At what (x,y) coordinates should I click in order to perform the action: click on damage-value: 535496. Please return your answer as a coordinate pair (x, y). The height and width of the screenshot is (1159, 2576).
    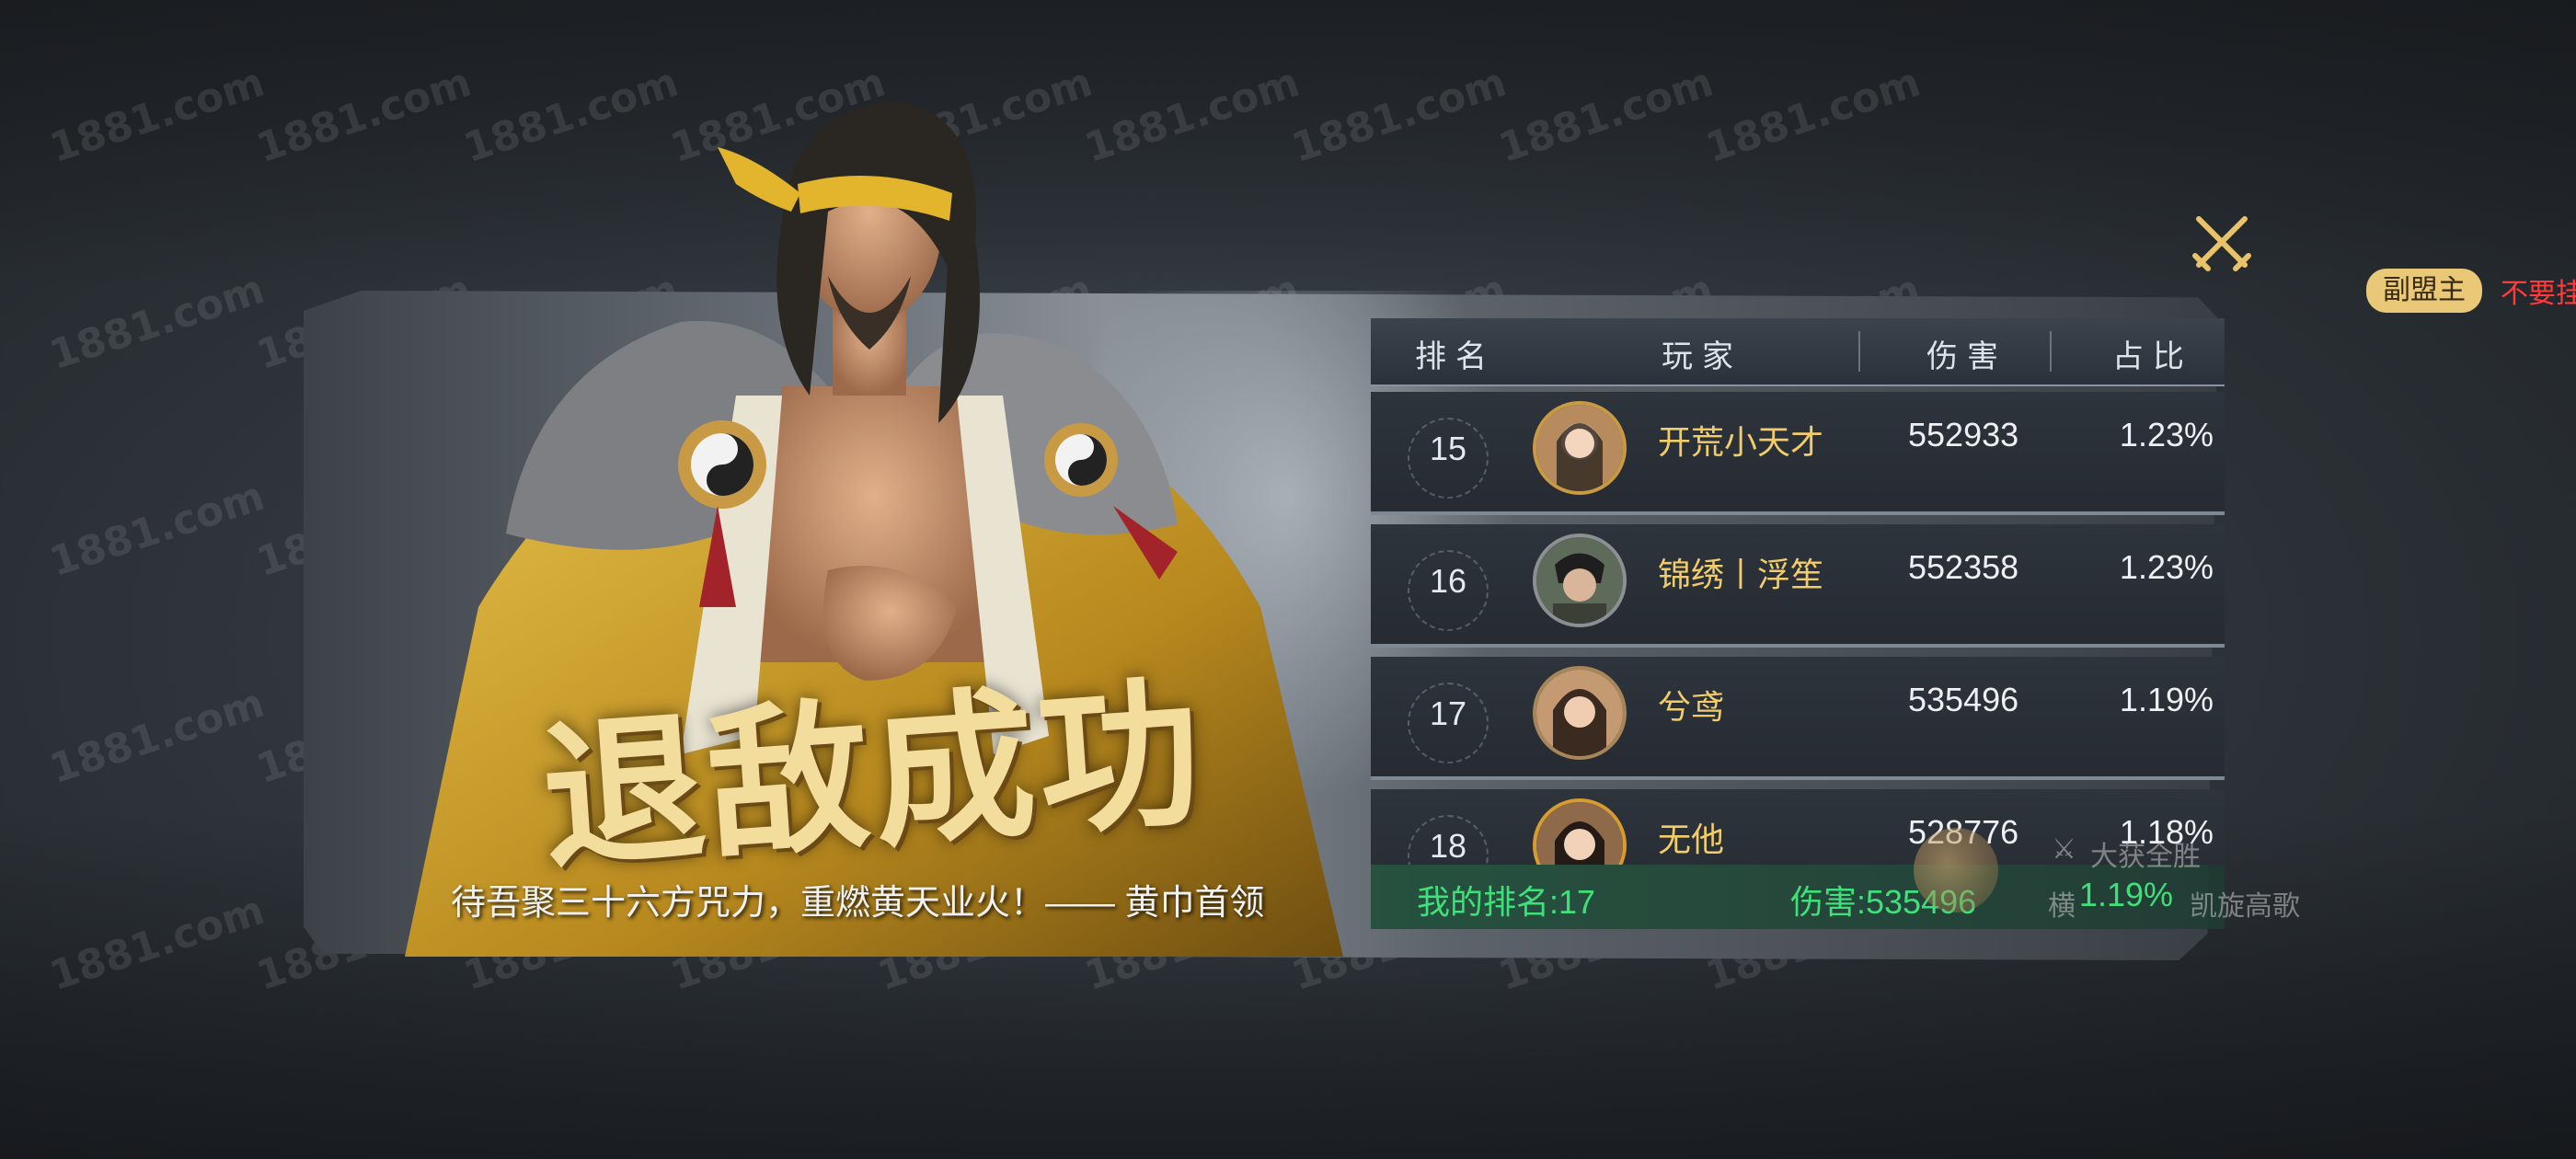
    Looking at the image, I should click on (1963, 699).